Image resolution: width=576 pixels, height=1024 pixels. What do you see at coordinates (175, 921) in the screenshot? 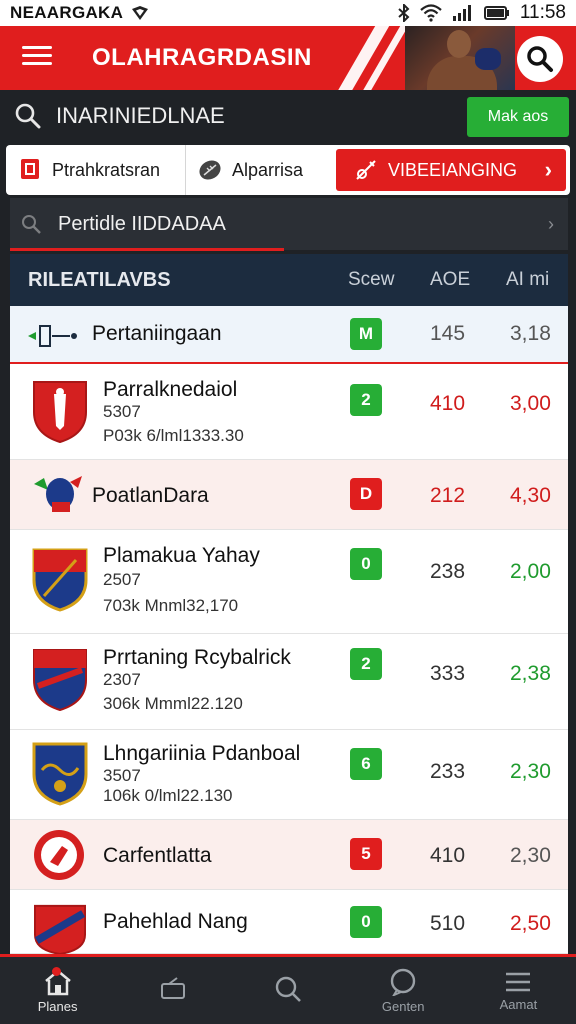
I see `team-name: Pahehlad Nang` at bounding box center [175, 921].